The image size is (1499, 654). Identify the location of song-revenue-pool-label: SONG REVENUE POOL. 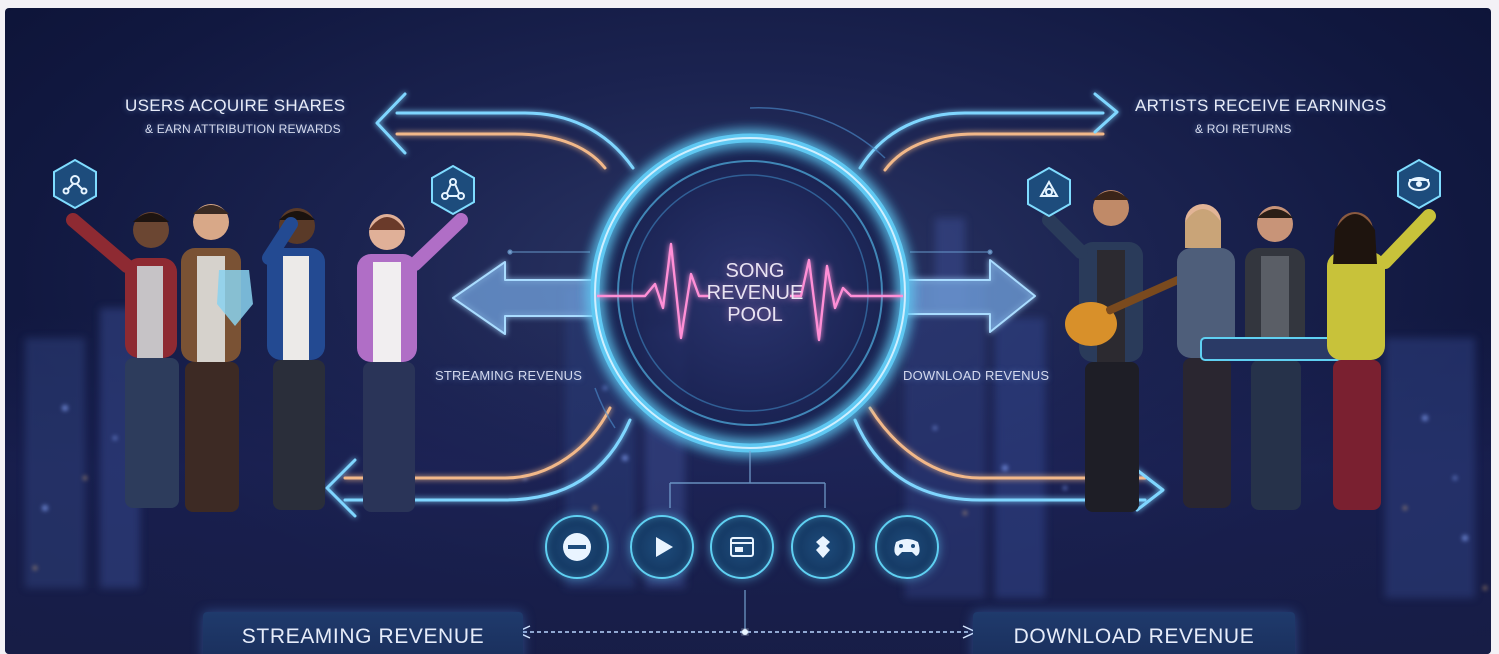
(755, 293).